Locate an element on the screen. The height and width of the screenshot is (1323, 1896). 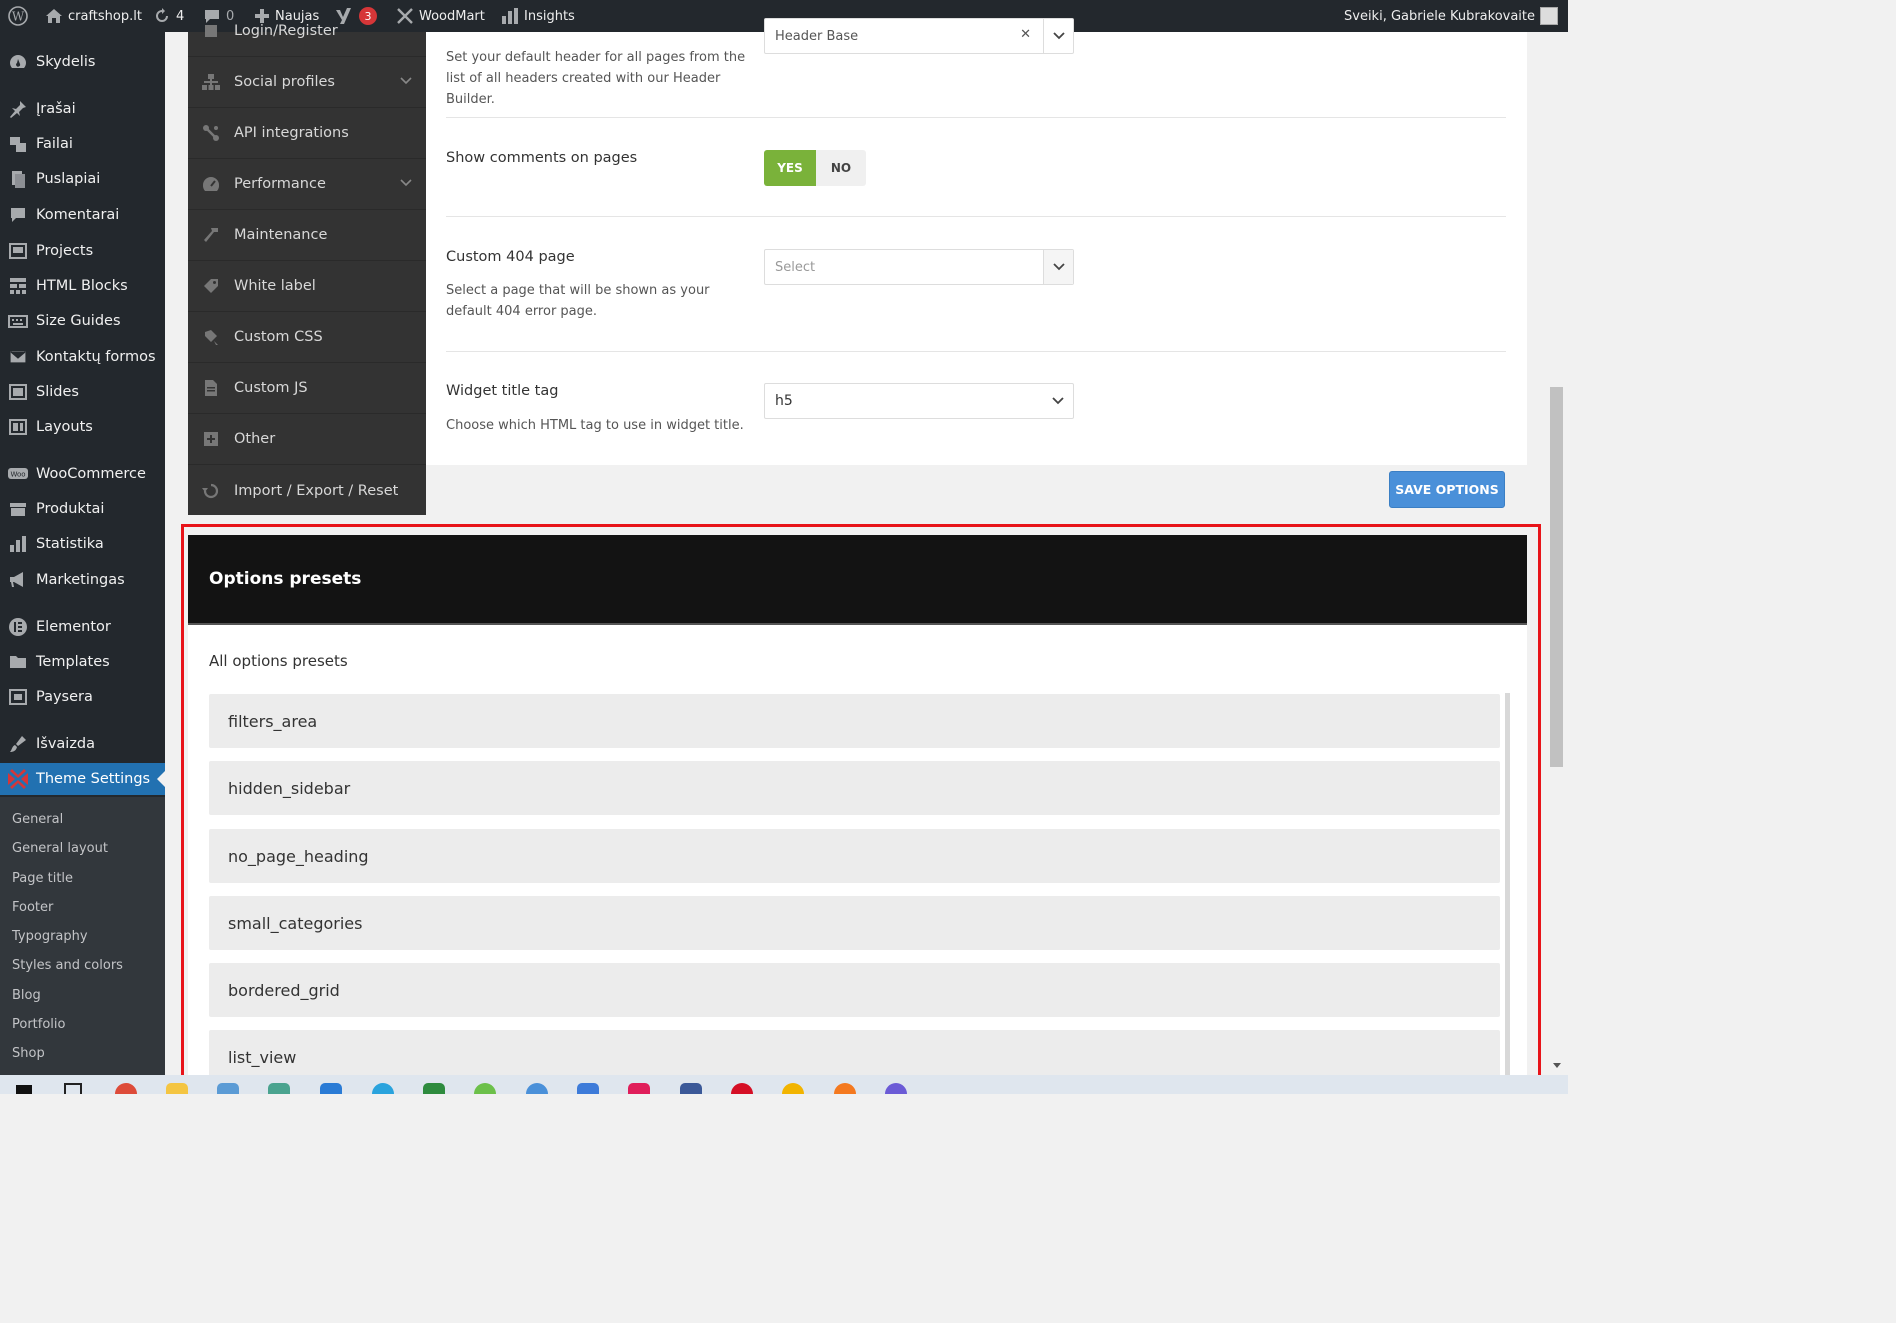
sidebar-item-label: Marketingas is located at coordinates (80, 580).